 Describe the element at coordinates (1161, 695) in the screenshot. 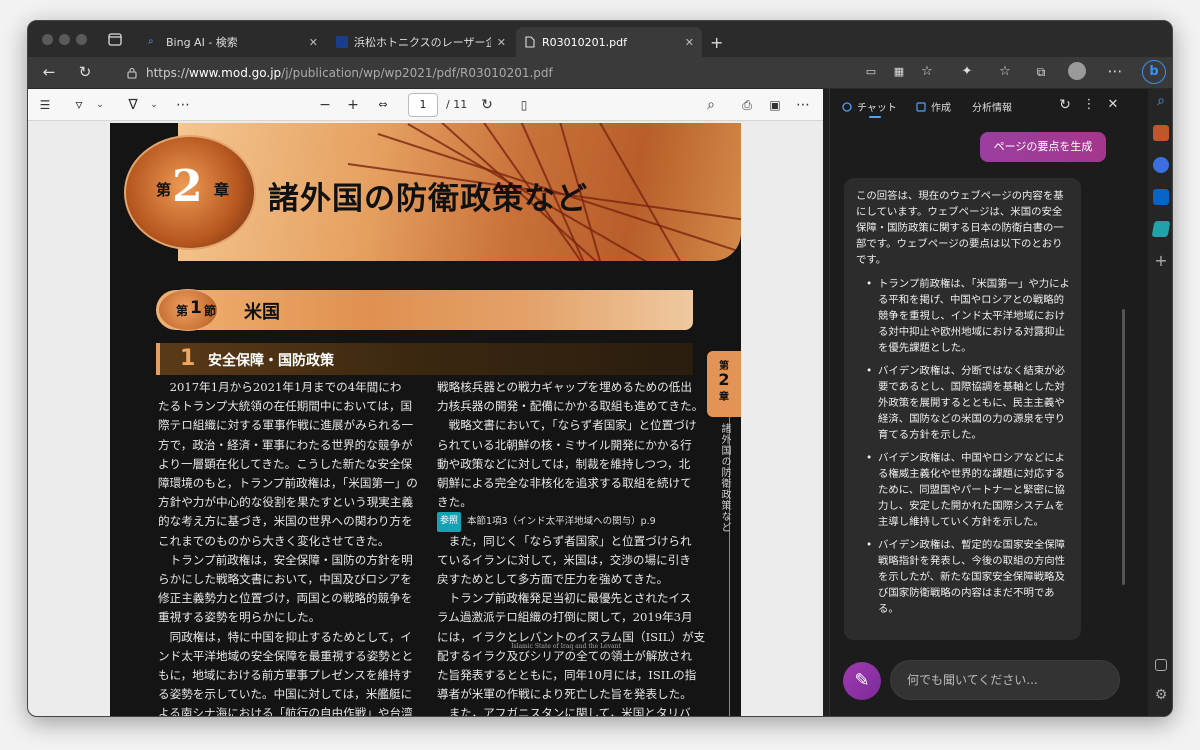

I see `gear-icon: ⚙` at that location.